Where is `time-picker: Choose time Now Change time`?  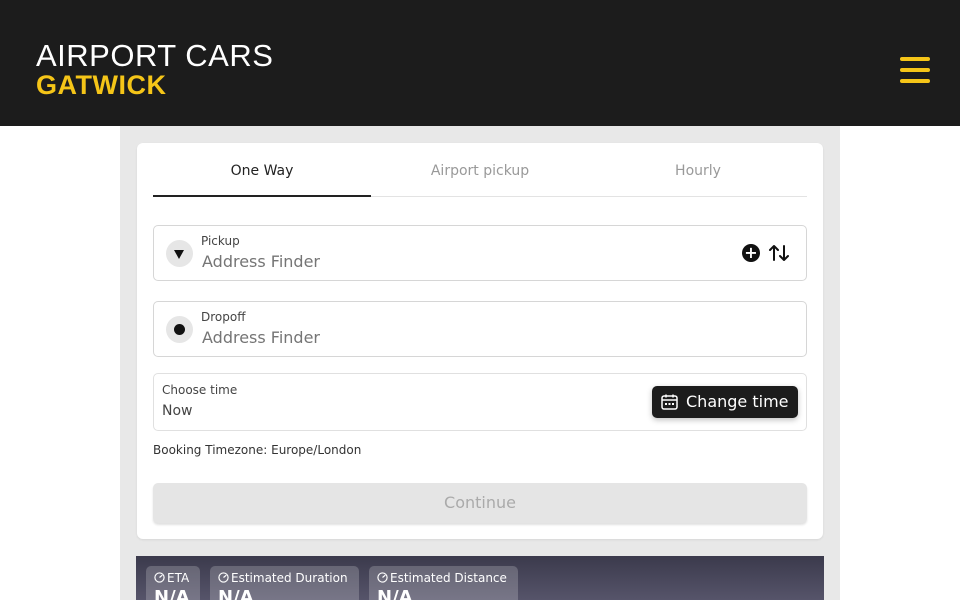
time-picker: Choose time Now Change time is located at coordinates (480, 402).